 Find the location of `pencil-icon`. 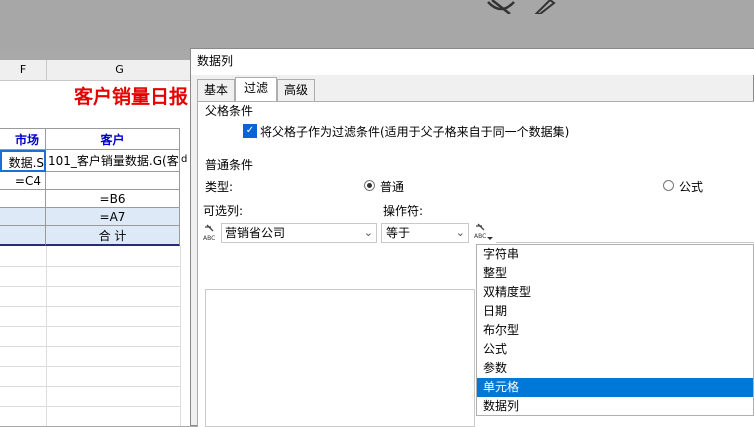

pencil-icon is located at coordinates (544, 7).